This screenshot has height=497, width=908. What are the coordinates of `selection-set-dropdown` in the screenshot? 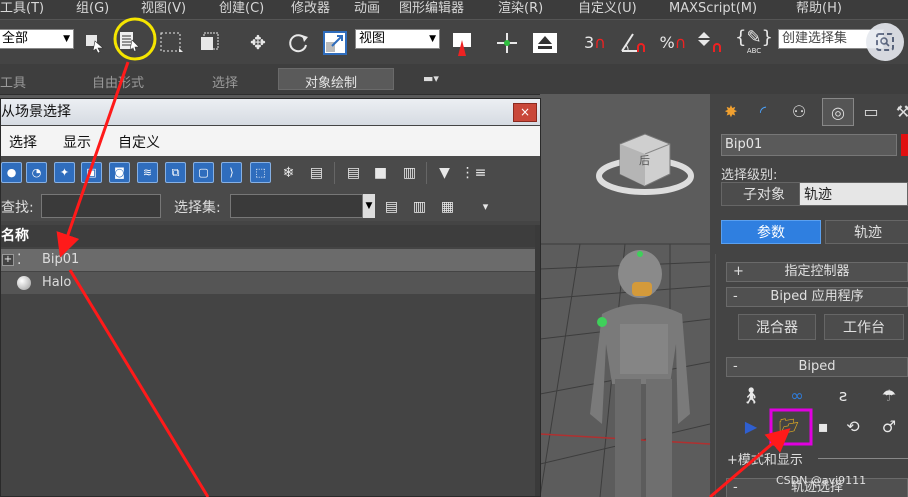 It's located at (296, 206).